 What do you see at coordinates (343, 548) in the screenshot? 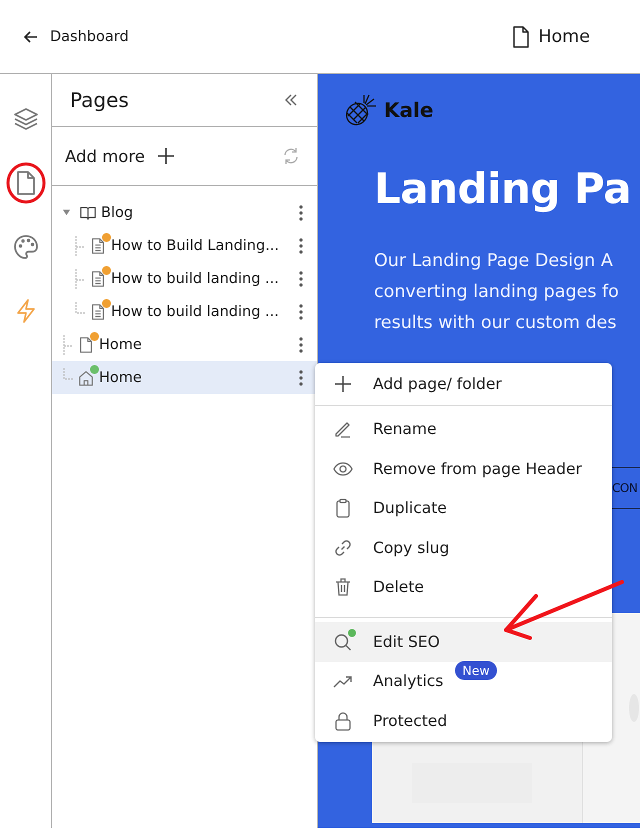
I see `link-icon` at bounding box center [343, 548].